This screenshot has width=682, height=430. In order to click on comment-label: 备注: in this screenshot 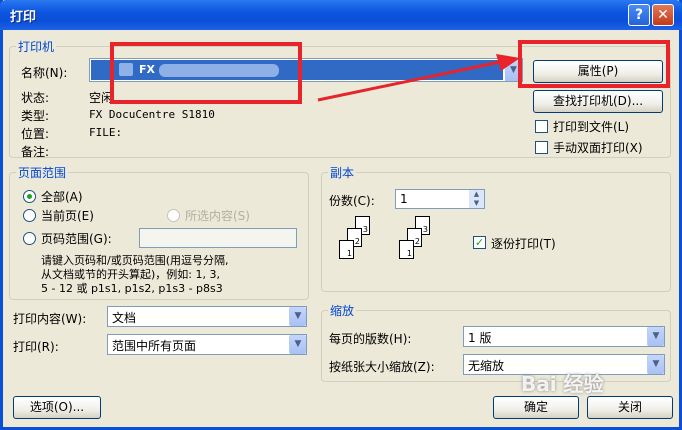, I will do `click(35, 152)`.